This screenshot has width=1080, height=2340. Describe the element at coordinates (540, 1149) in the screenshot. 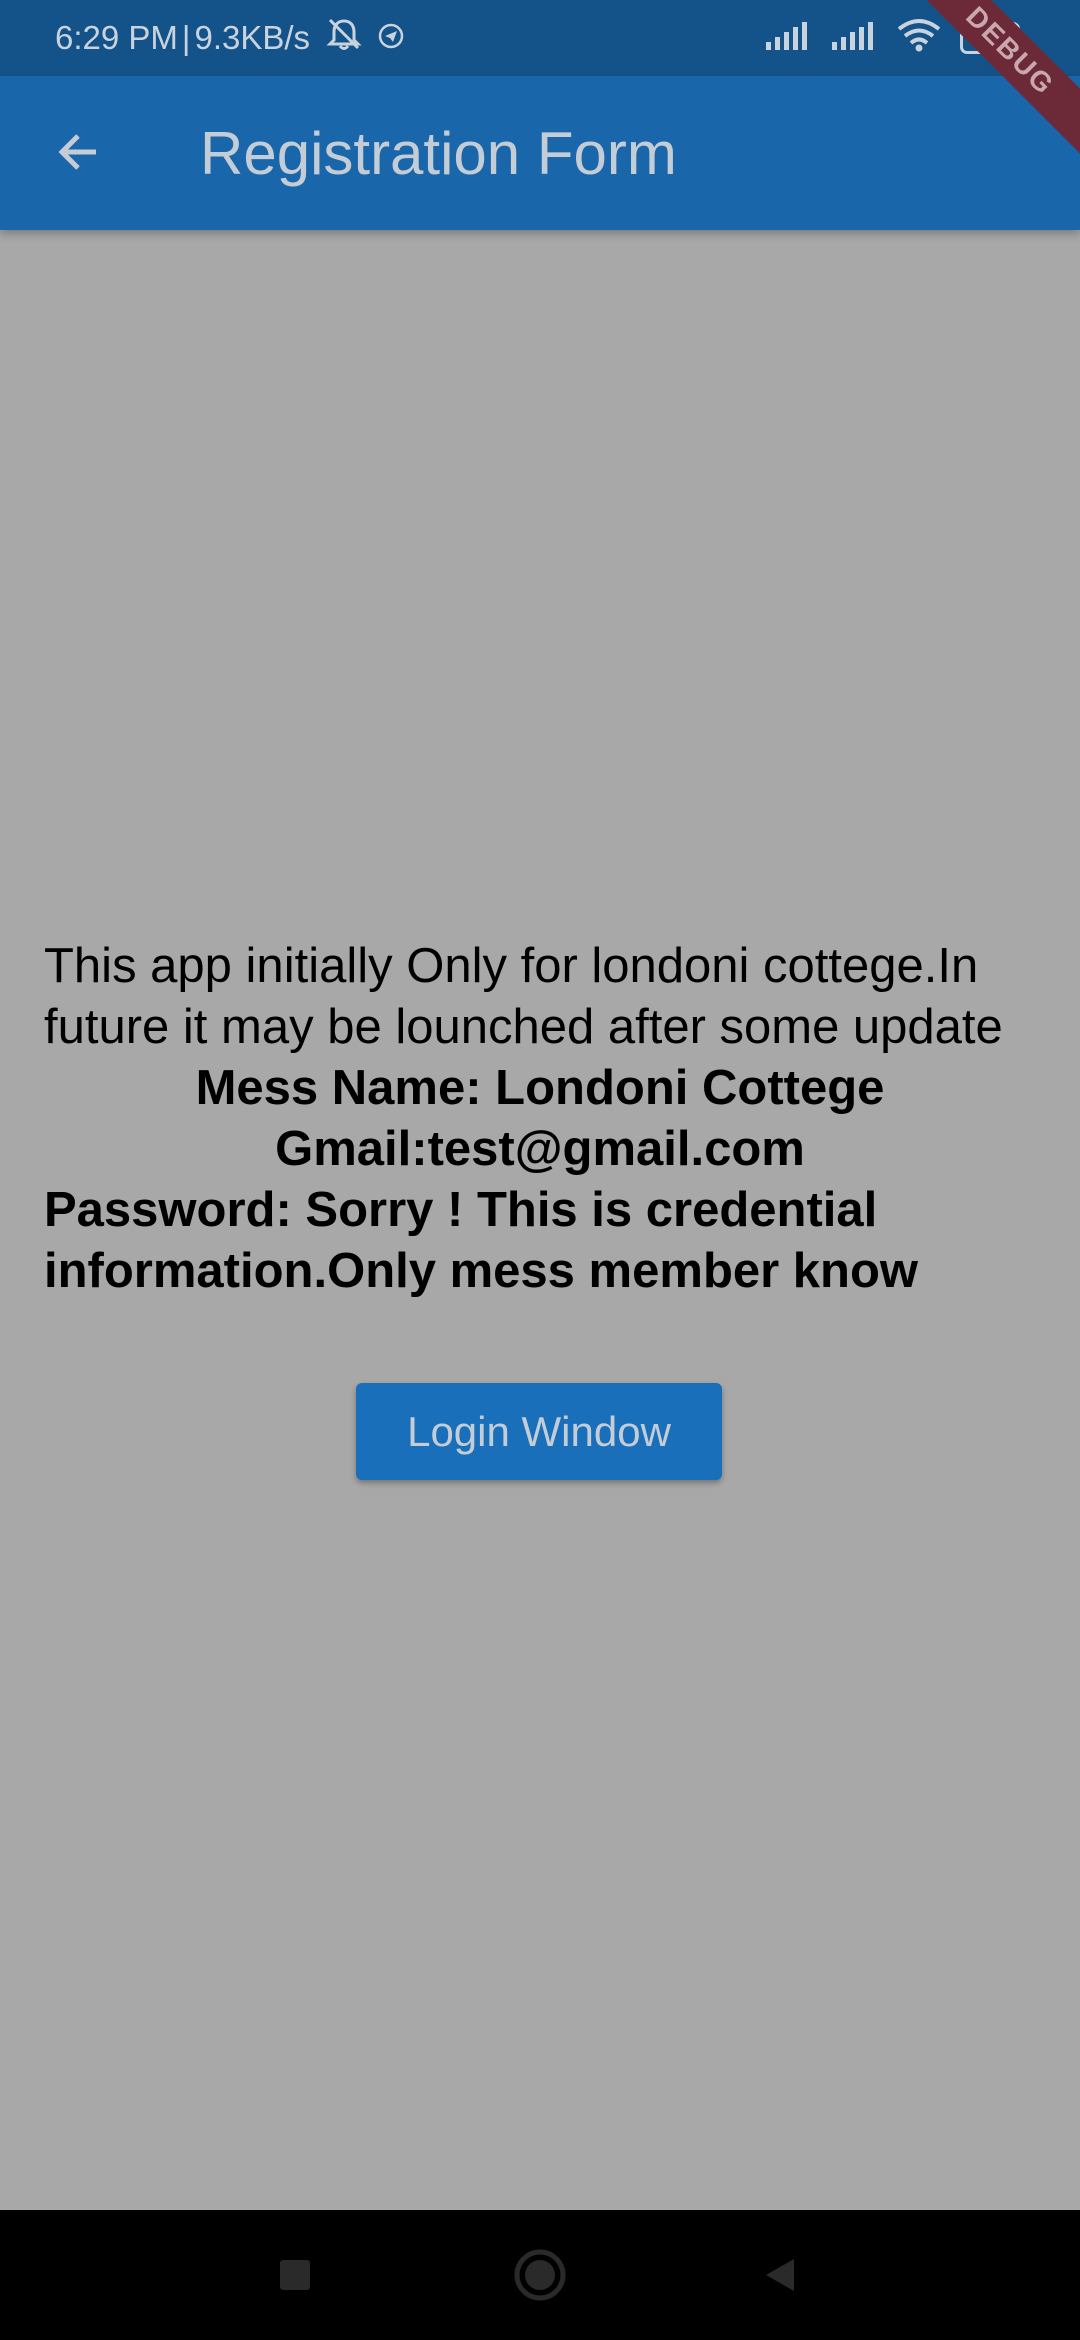

I see `gmail-text: Gmail:test@gmail.com` at that location.